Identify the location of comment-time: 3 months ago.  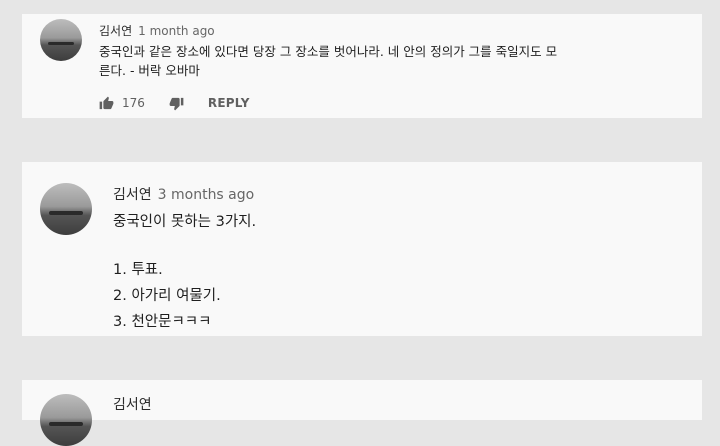
(206, 195).